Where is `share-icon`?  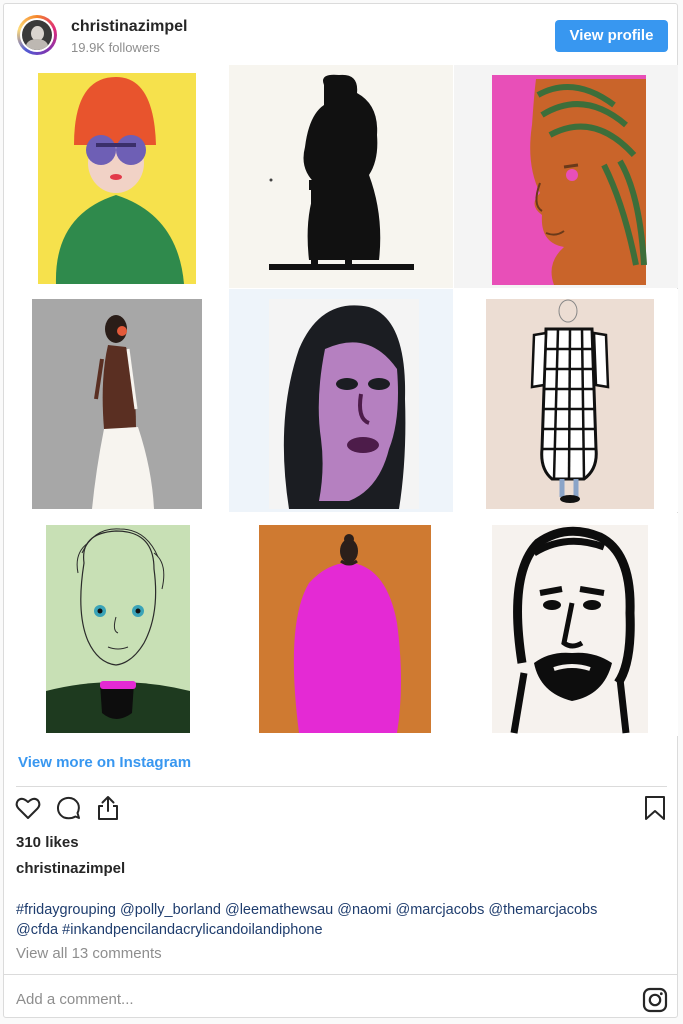
share-icon is located at coordinates (108, 808).